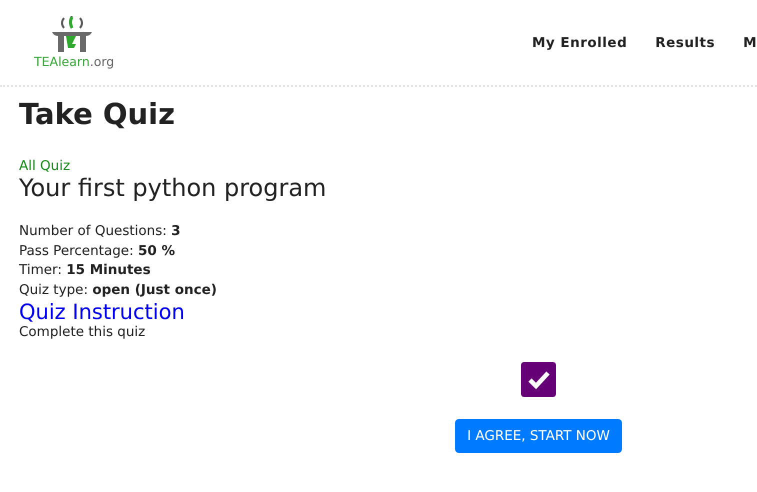 The image size is (757, 492). I want to click on agree-checkbox, so click(538, 379).